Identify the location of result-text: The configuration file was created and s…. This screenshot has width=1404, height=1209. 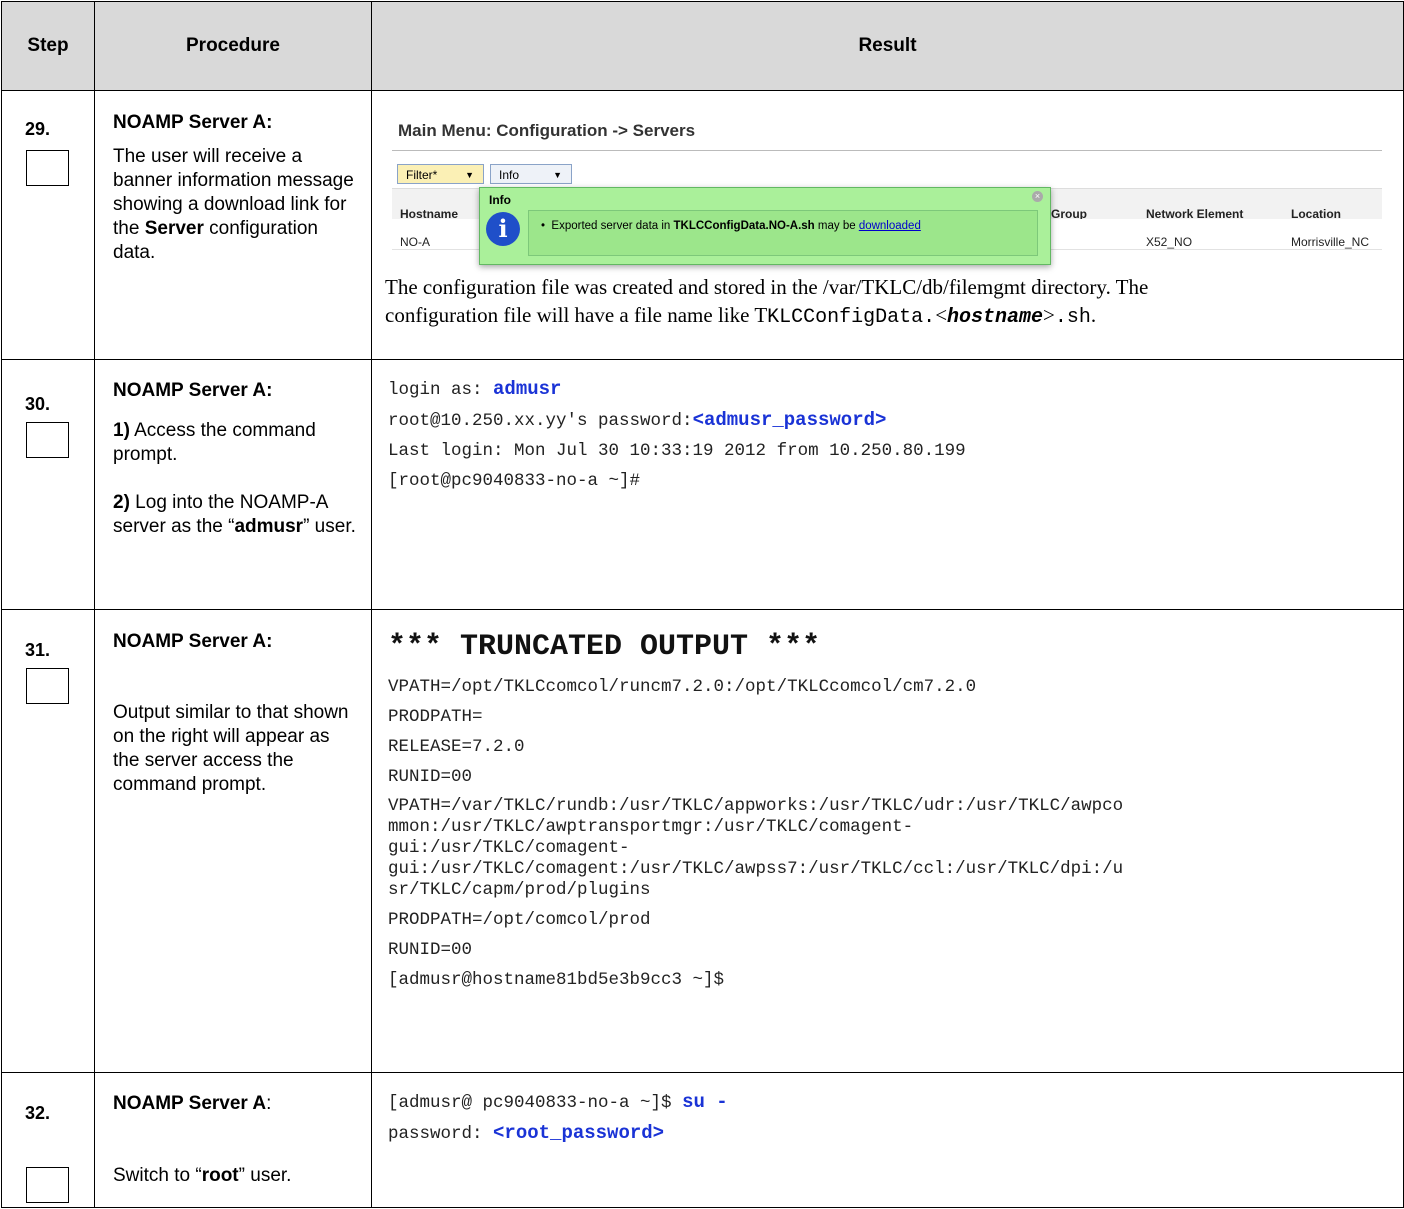
(767, 302).